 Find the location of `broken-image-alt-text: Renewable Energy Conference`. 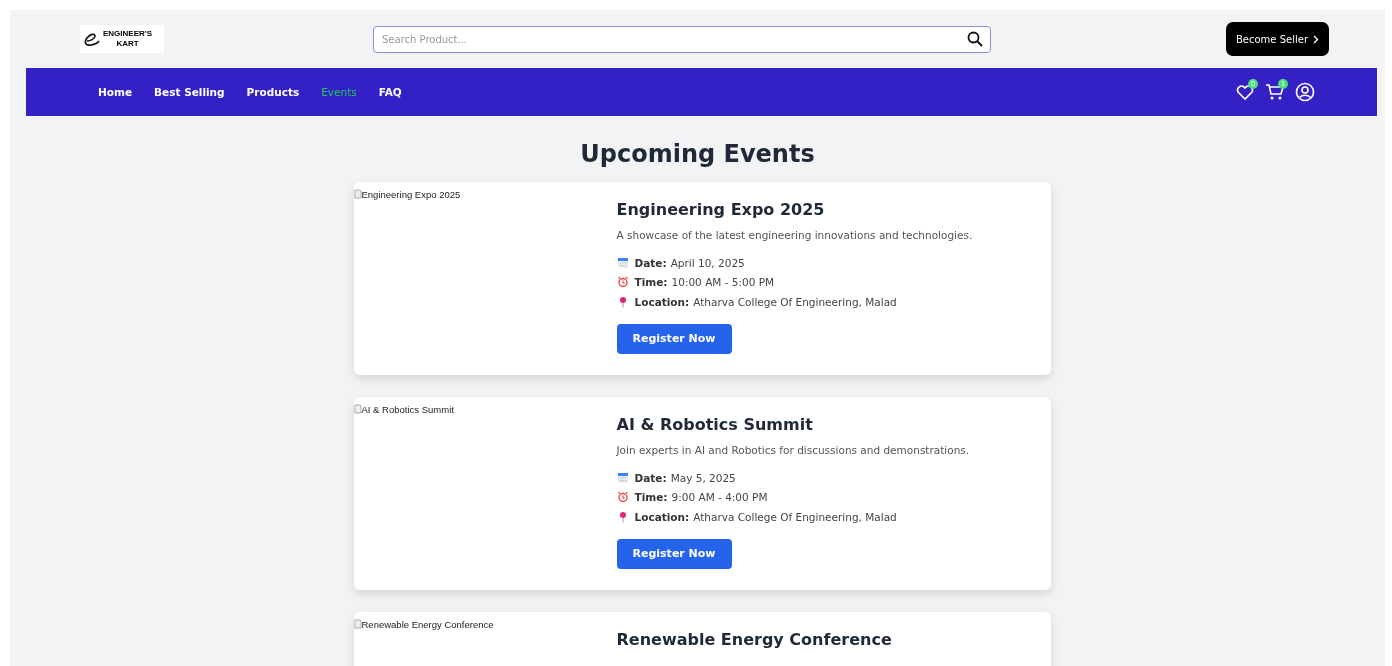

broken-image-alt-text: Renewable Energy Conference is located at coordinates (423, 624).